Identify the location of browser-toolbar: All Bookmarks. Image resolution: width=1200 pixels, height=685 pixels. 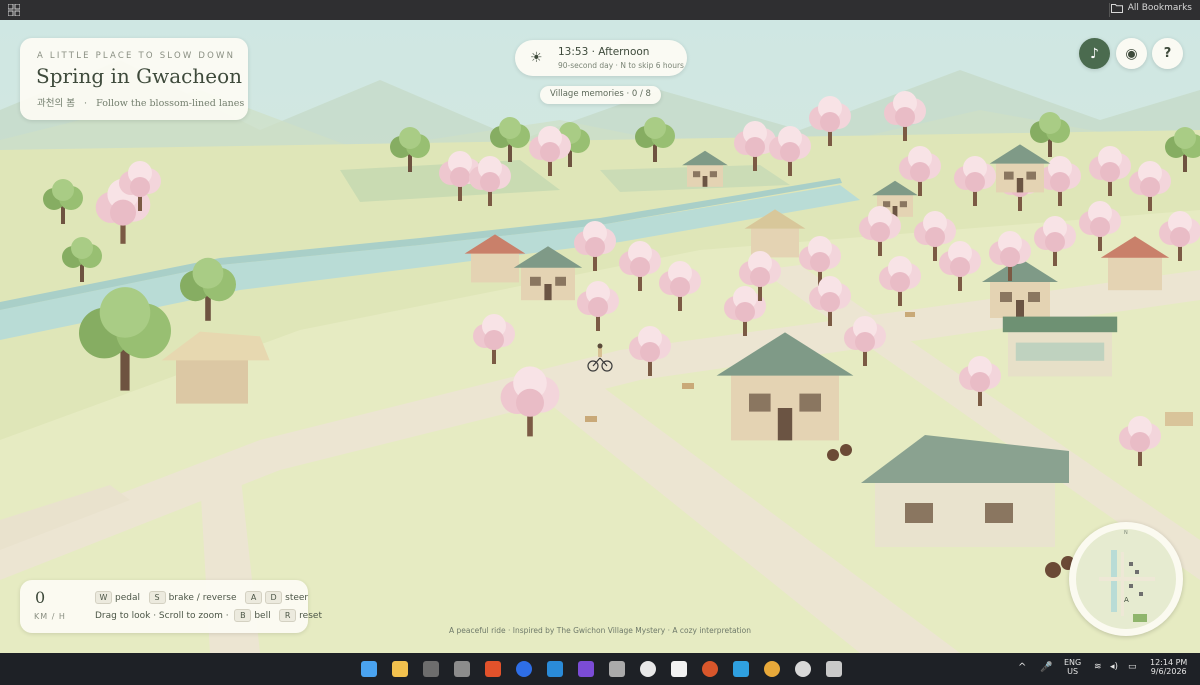
(600, 10).